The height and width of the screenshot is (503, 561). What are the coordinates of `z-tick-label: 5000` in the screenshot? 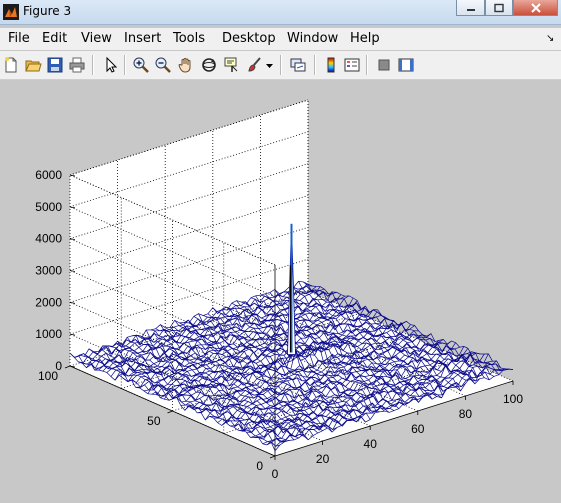 It's located at (48, 207).